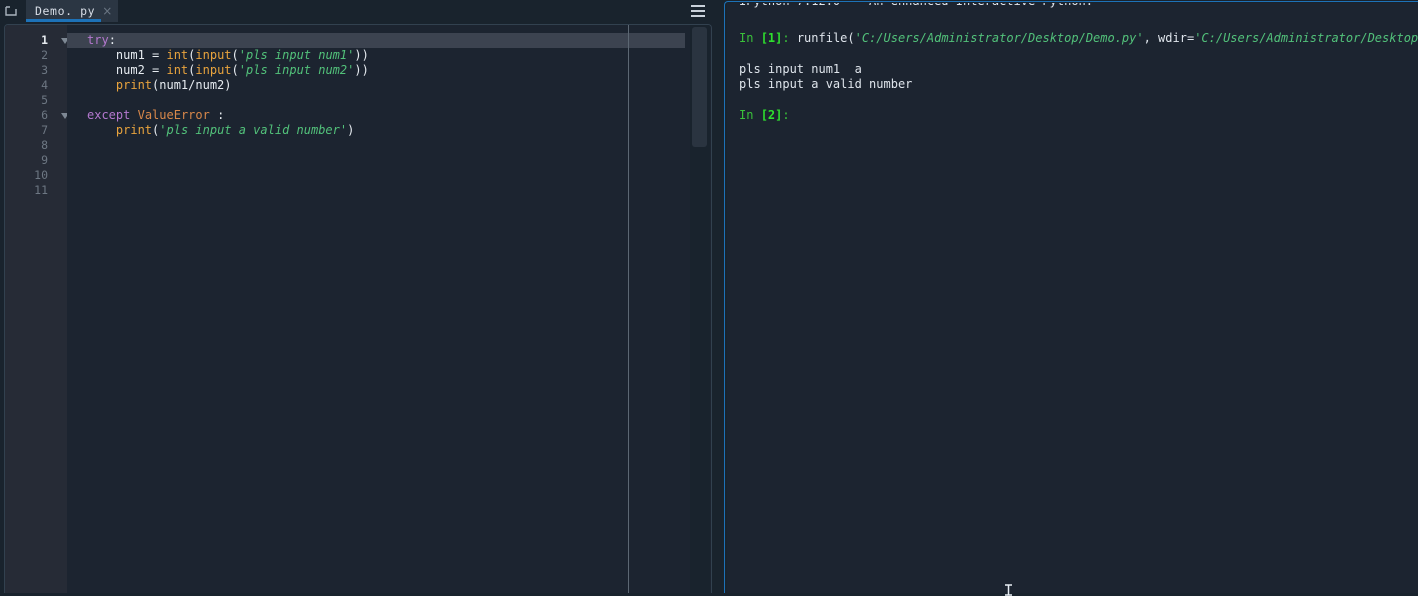 Image resolution: width=1418 pixels, height=596 pixels. What do you see at coordinates (127, 70) in the screenshot?
I see `code-token: num2 =` at bounding box center [127, 70].